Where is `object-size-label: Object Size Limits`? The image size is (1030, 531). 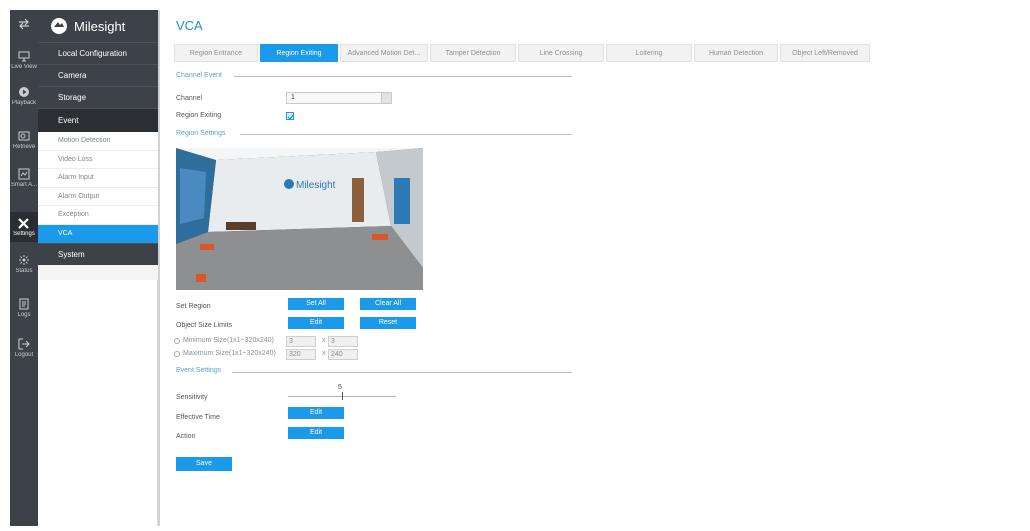
object-size-label: Object Size Limits is located at coordinates (204, 325).